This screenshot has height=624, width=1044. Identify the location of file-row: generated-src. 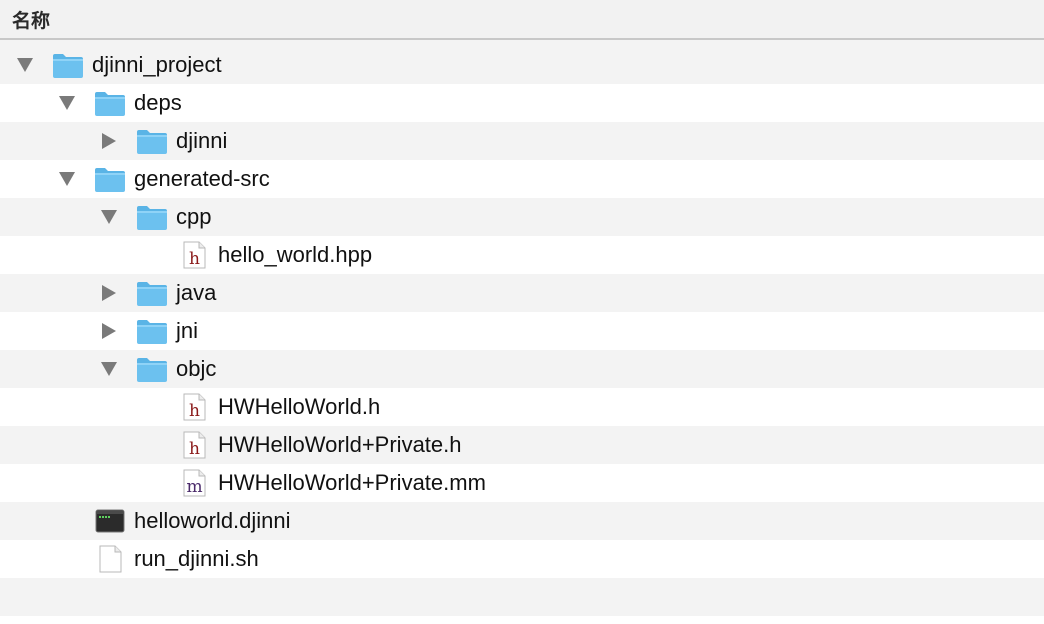
(522, 179).